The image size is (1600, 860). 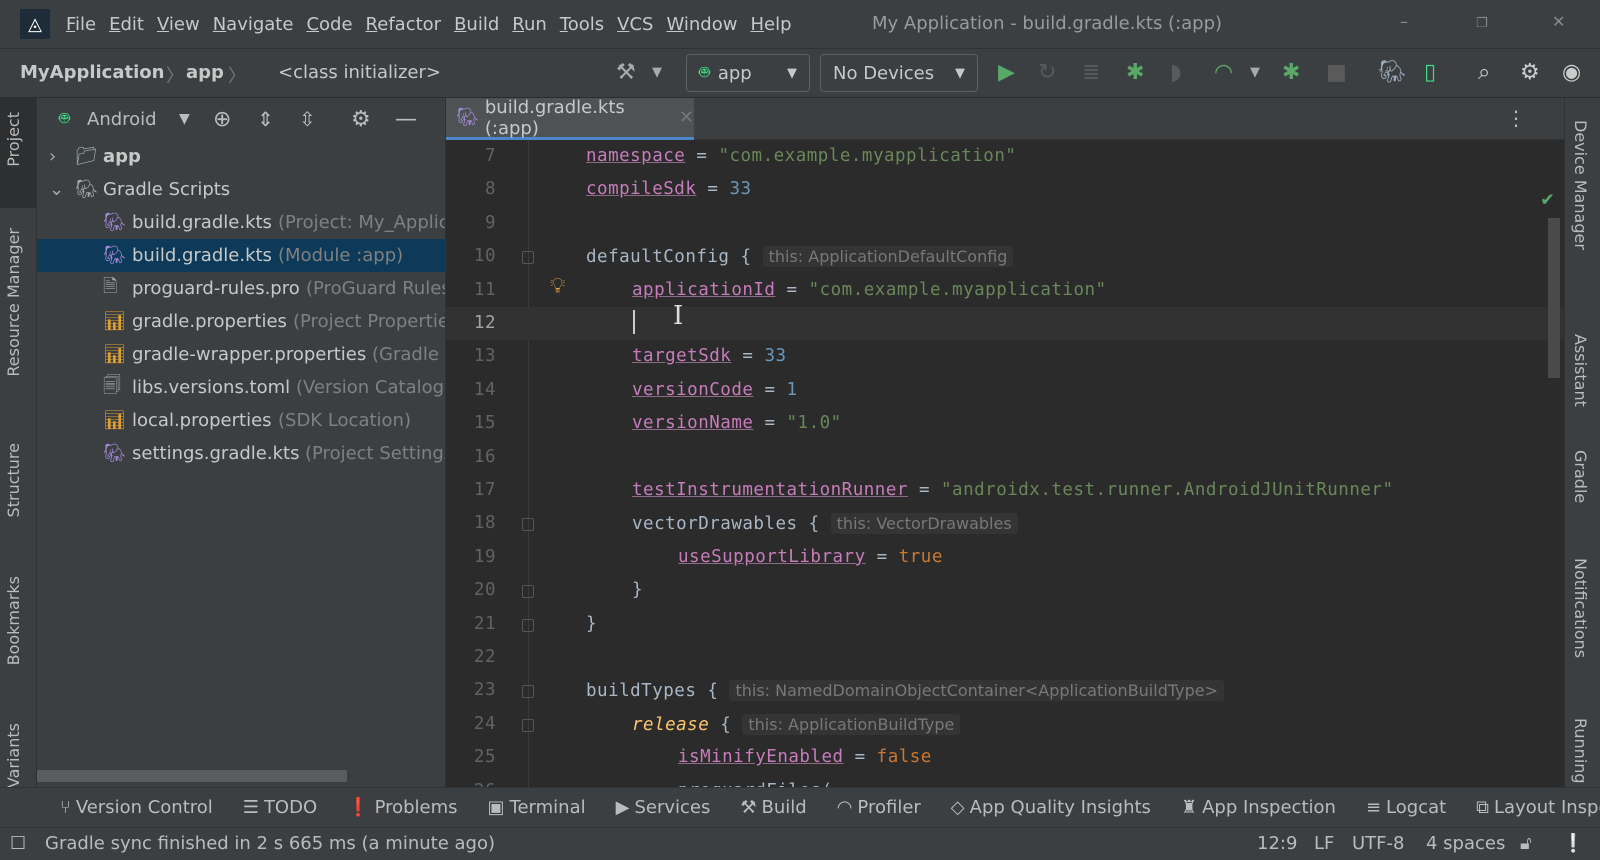 What do you see at coordinates (1404, 21) in the screenshot?
I see `minimize-button: –` at bounding box center [1404, 21].